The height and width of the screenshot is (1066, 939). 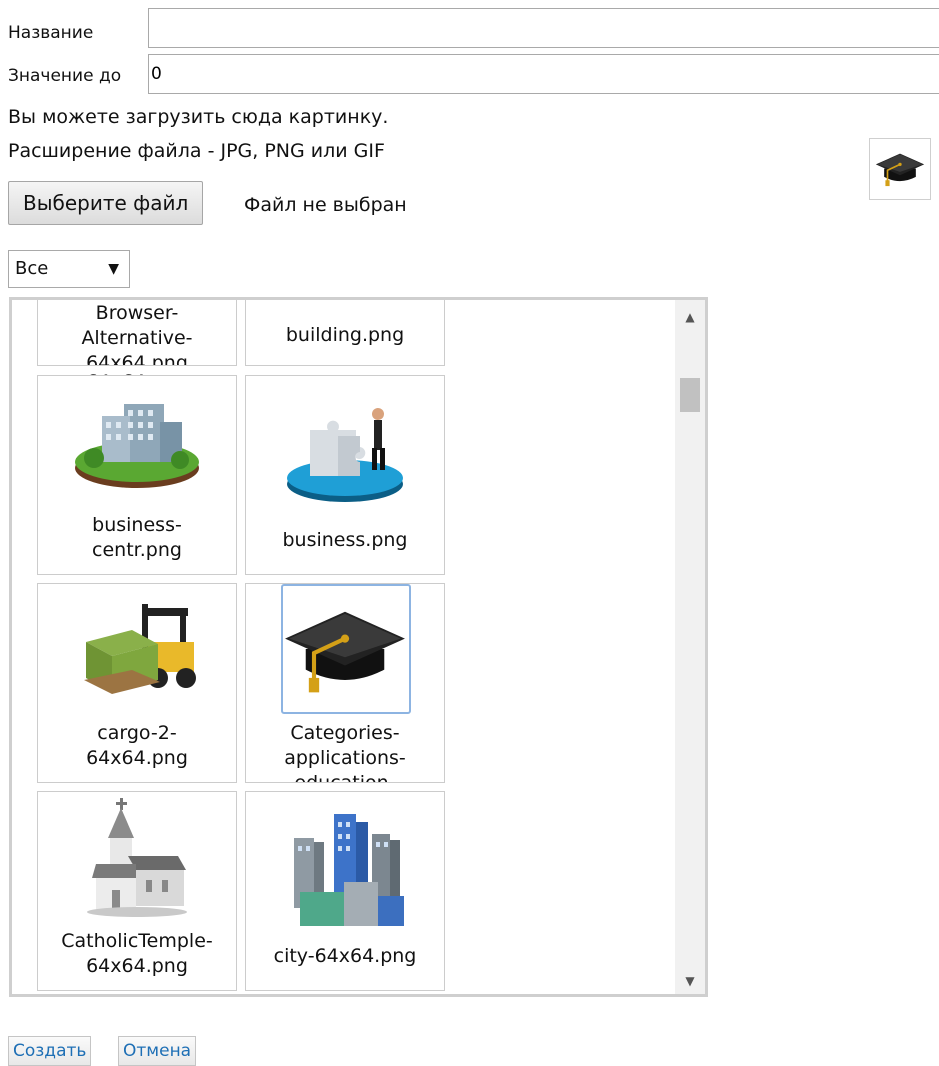 I want to click on scroll-up-icon: ▲, so click(x=690, y=317).